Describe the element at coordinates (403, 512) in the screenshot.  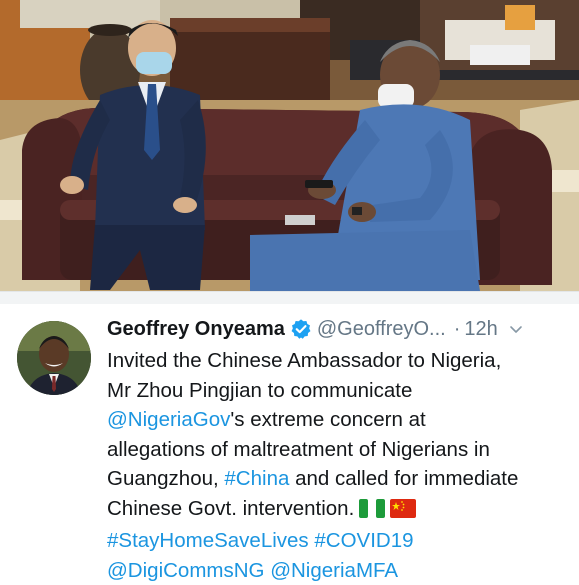
I see `china-flag-icon` at that location.